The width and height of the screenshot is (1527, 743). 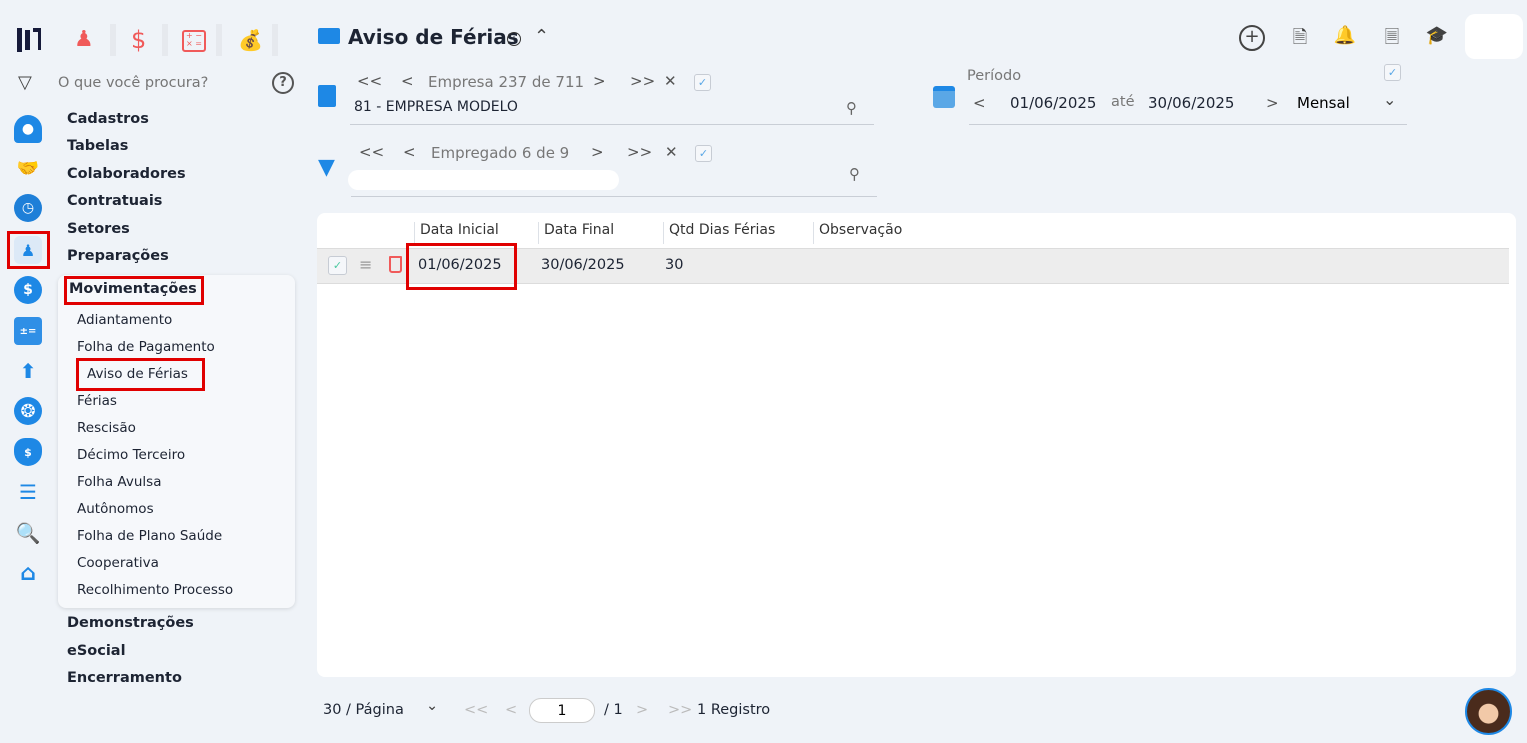 What do you see at coordinates (541, 82) in the screenshot?
I see `empresa-sep: de` at bounding box center [541, 82].